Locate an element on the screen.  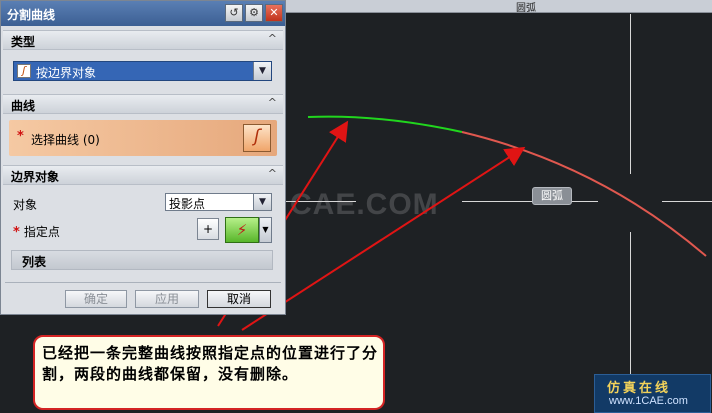
specify-point-label: 指定点 is located at coordinates (41, 232).